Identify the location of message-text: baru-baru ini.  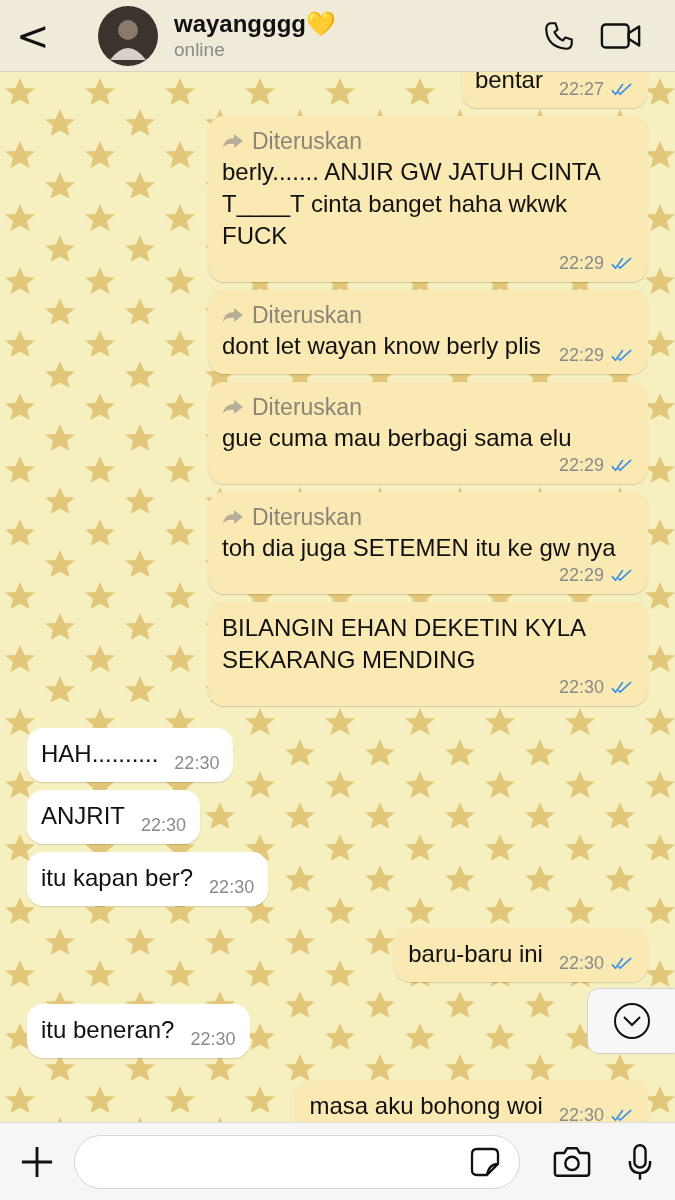
(475, 953).